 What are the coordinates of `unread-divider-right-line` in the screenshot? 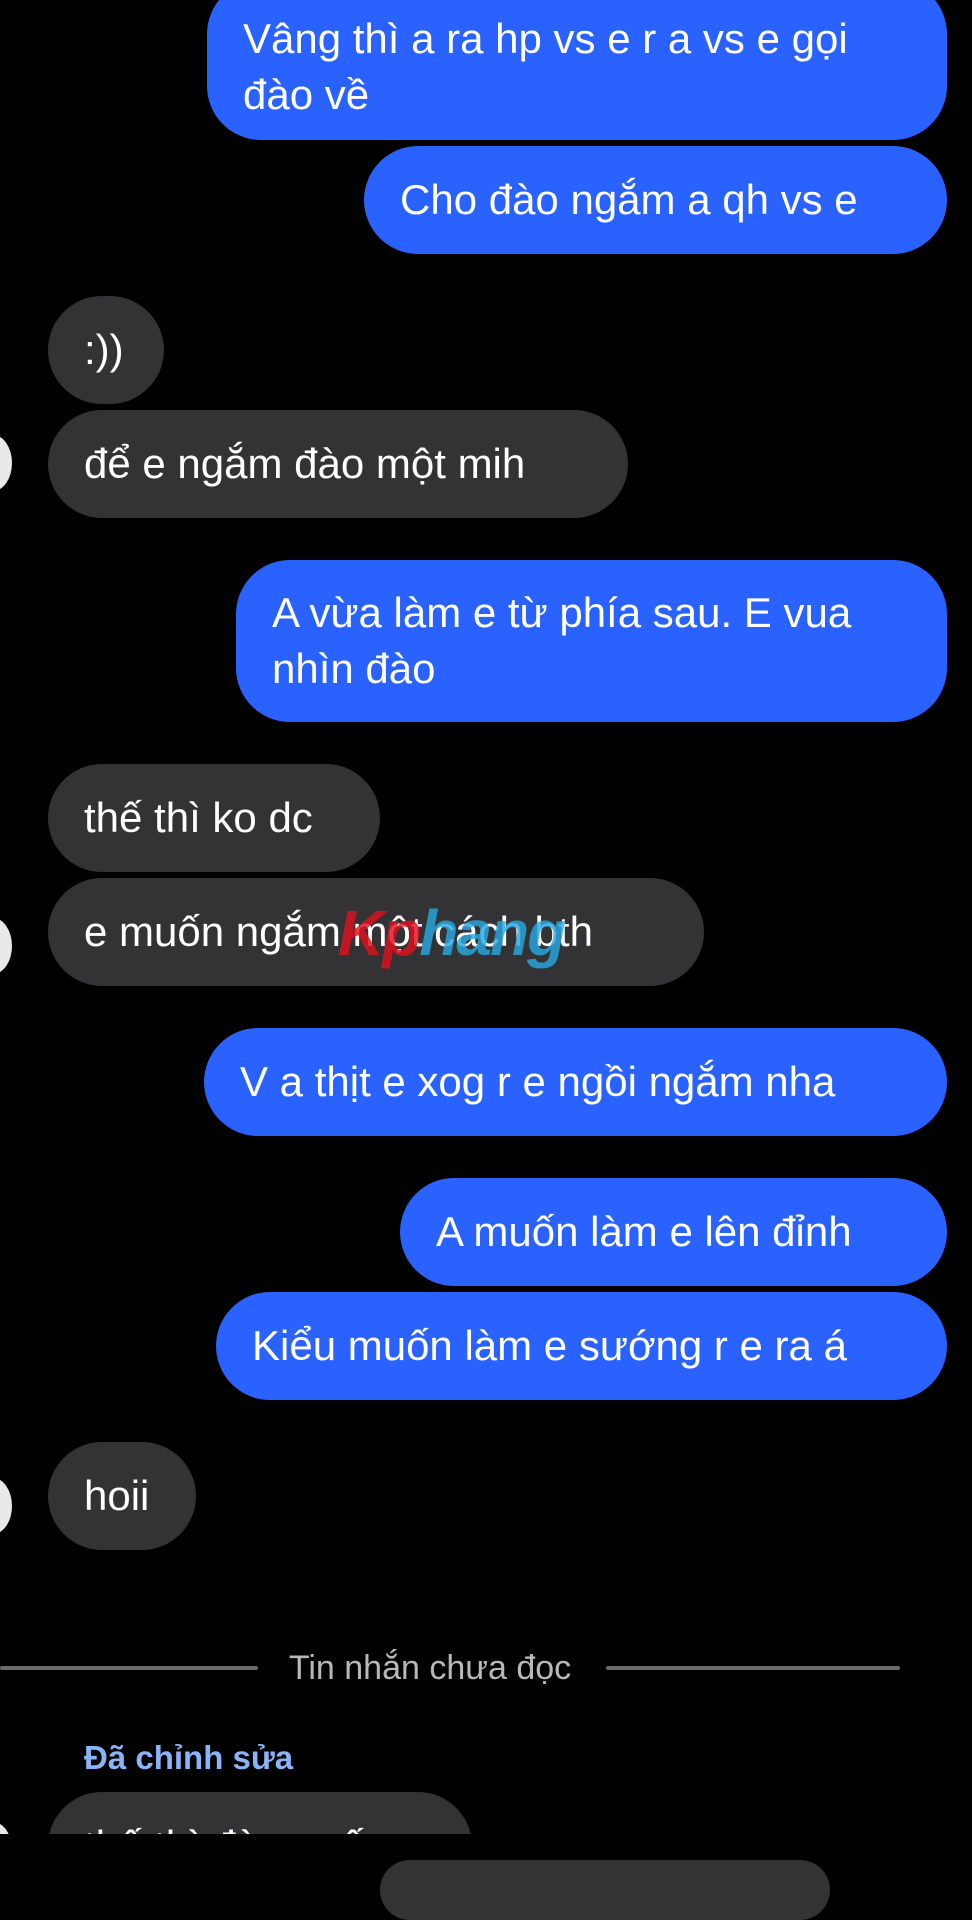 It's located at (753, 1668).